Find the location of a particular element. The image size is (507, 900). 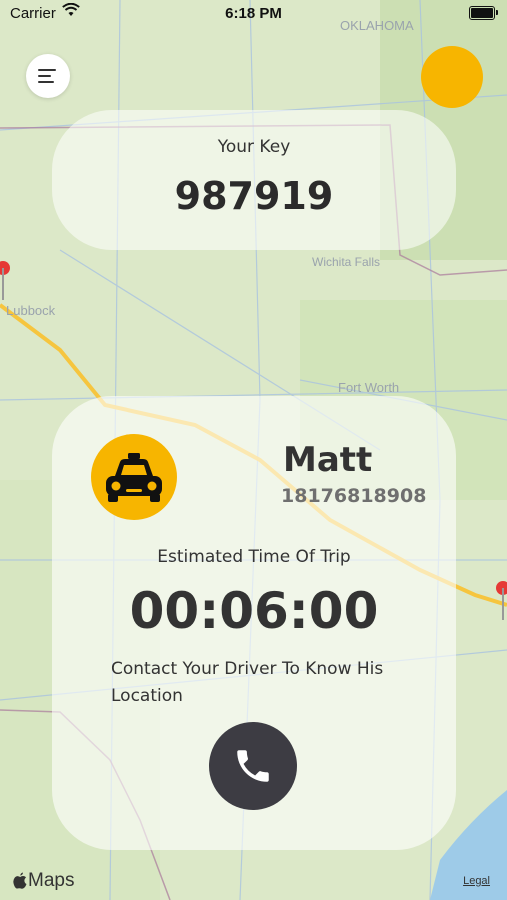

key-card: Your Key 987919 is located at coordinates (254, 180).